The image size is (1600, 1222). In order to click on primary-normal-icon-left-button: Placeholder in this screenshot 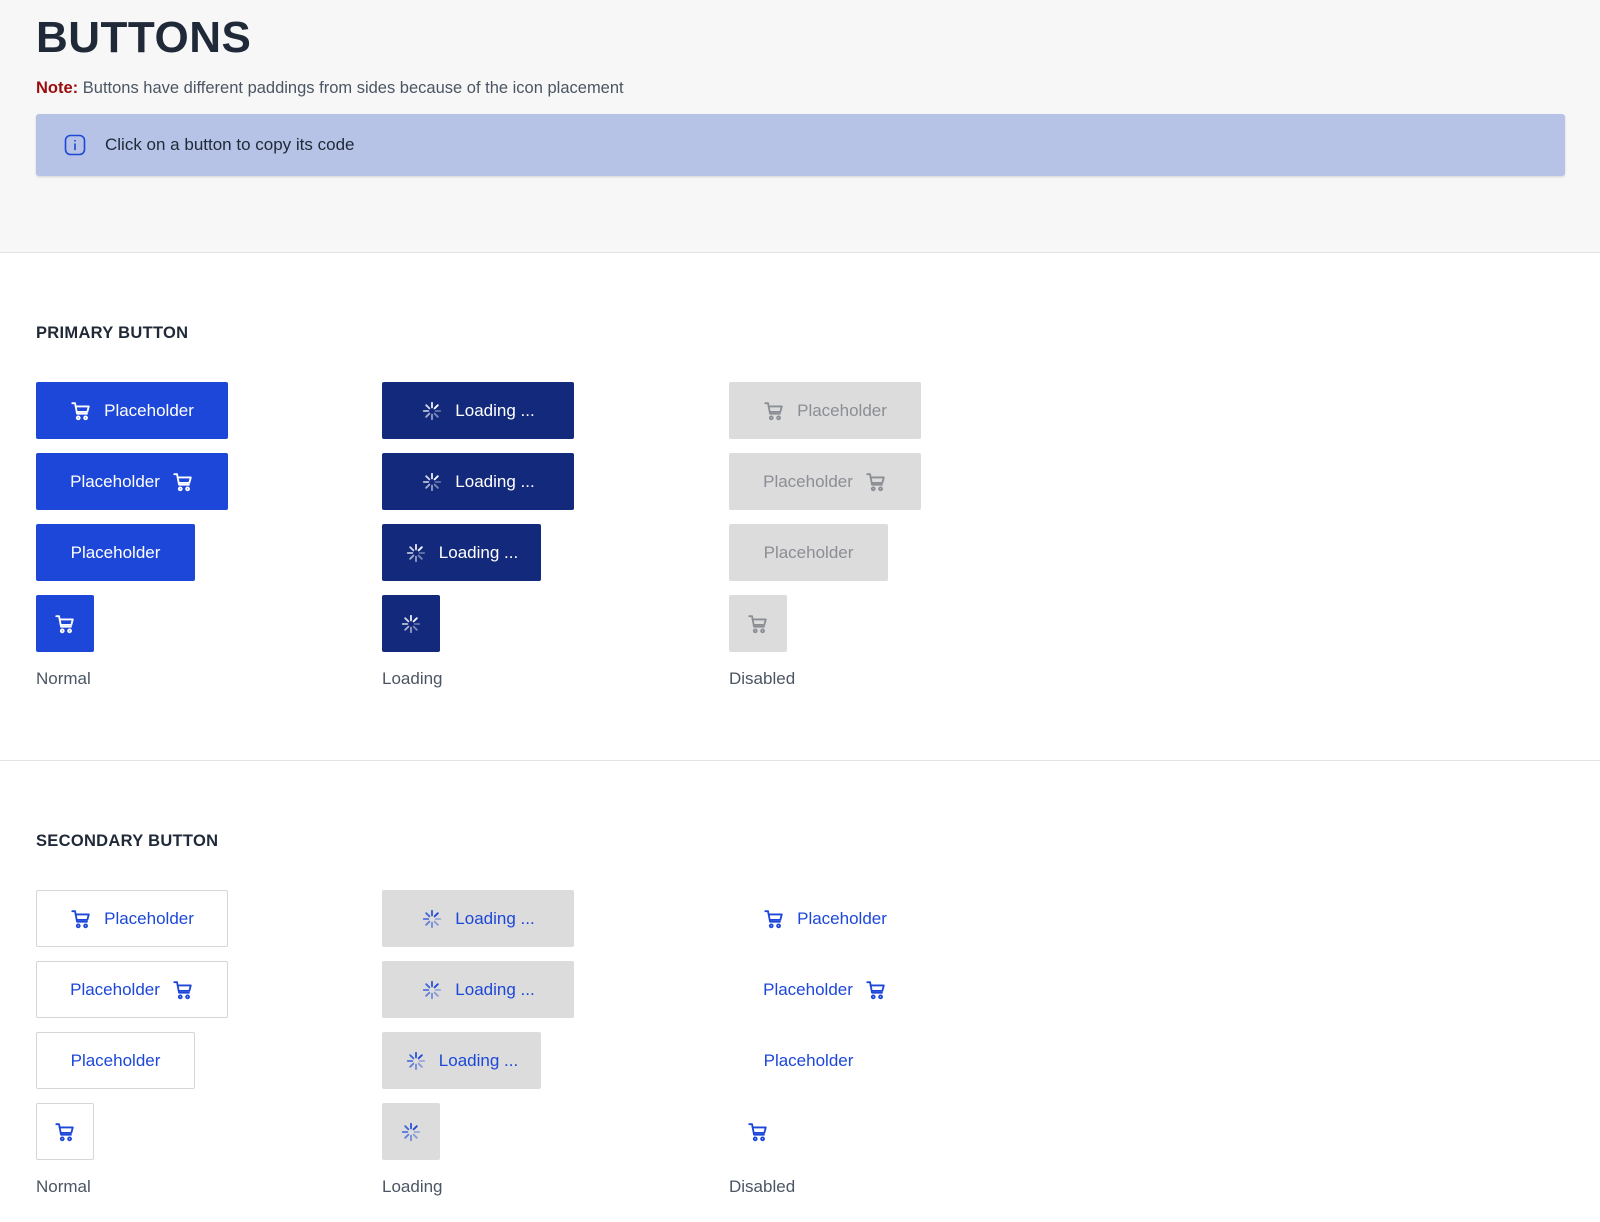, I will do `click(132, 410)`.